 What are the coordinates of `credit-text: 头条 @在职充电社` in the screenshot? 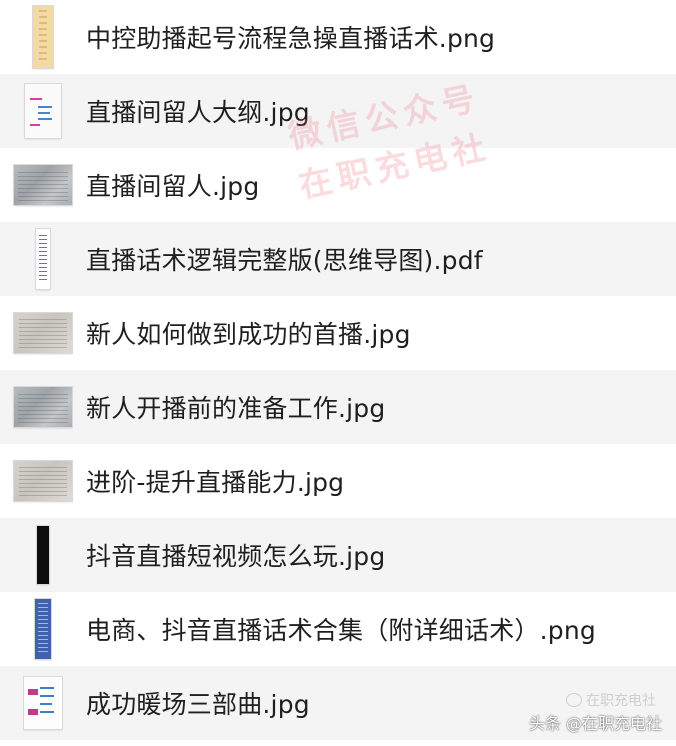 It's located at (595, 723).